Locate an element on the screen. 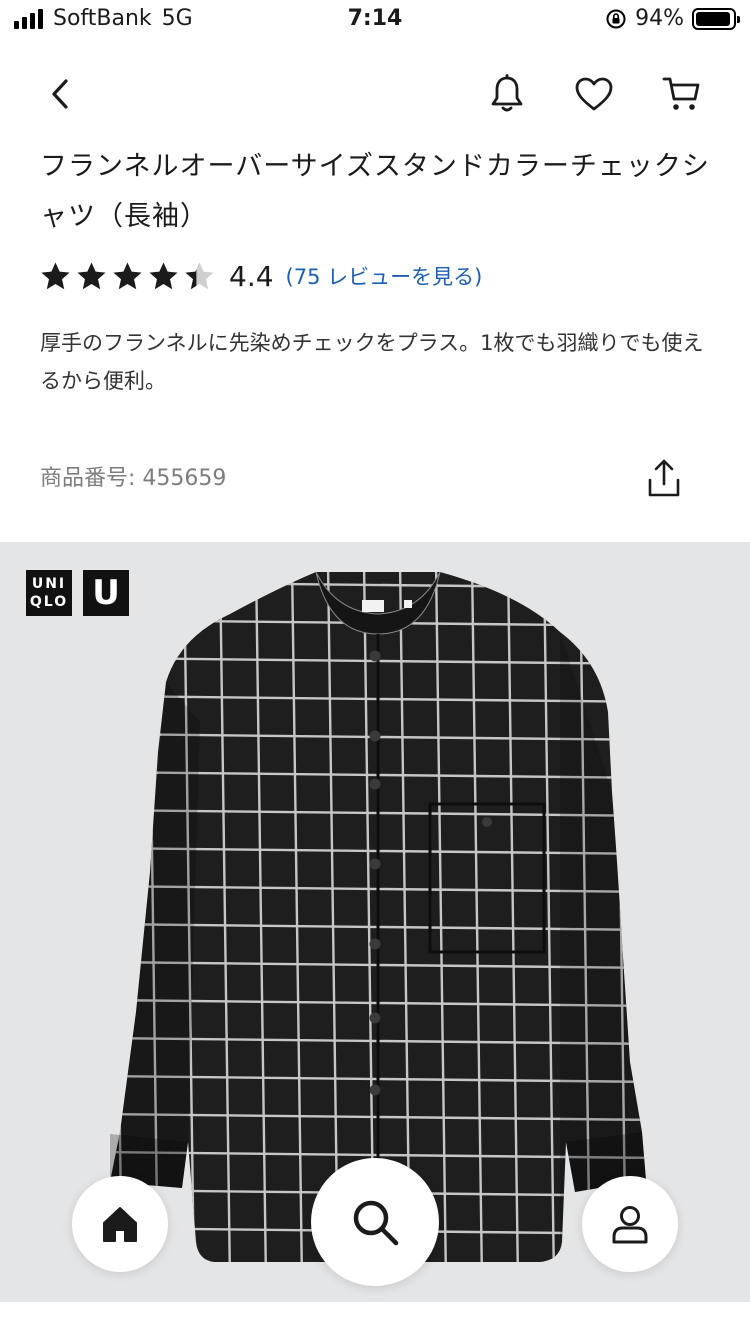 This screenshot has height=1334, width=750. uniqlo-logo: UNI QLO is located at coordinates (49, 593).